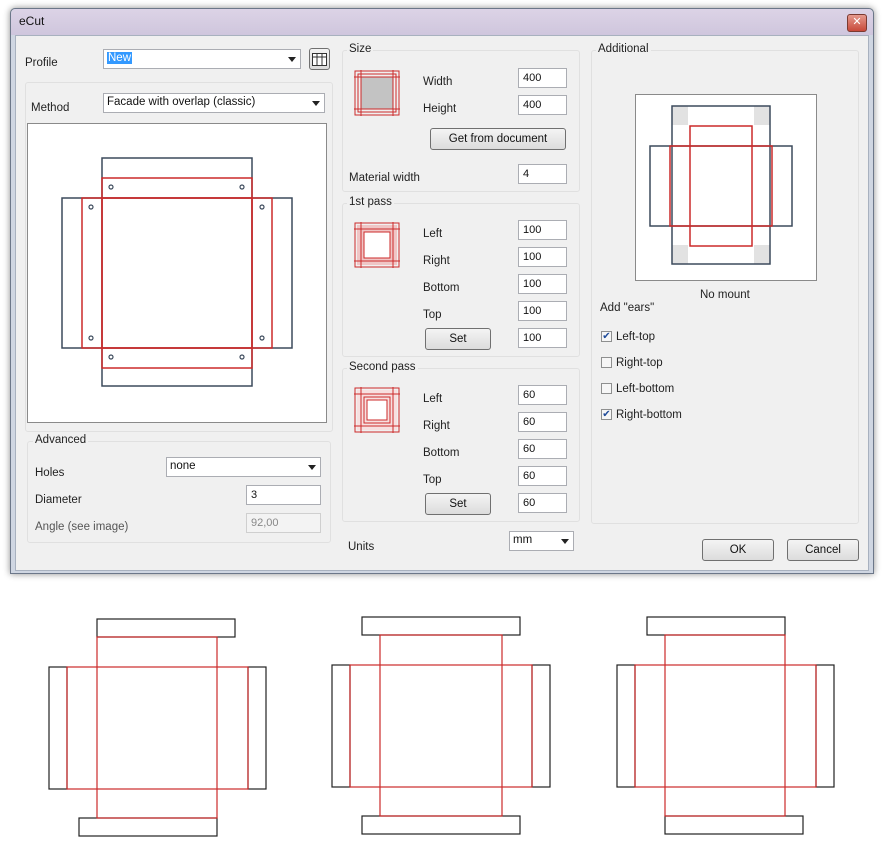 The image size is (889, 858). I want to click on second-bottom-field: 60, so click(542, 449).